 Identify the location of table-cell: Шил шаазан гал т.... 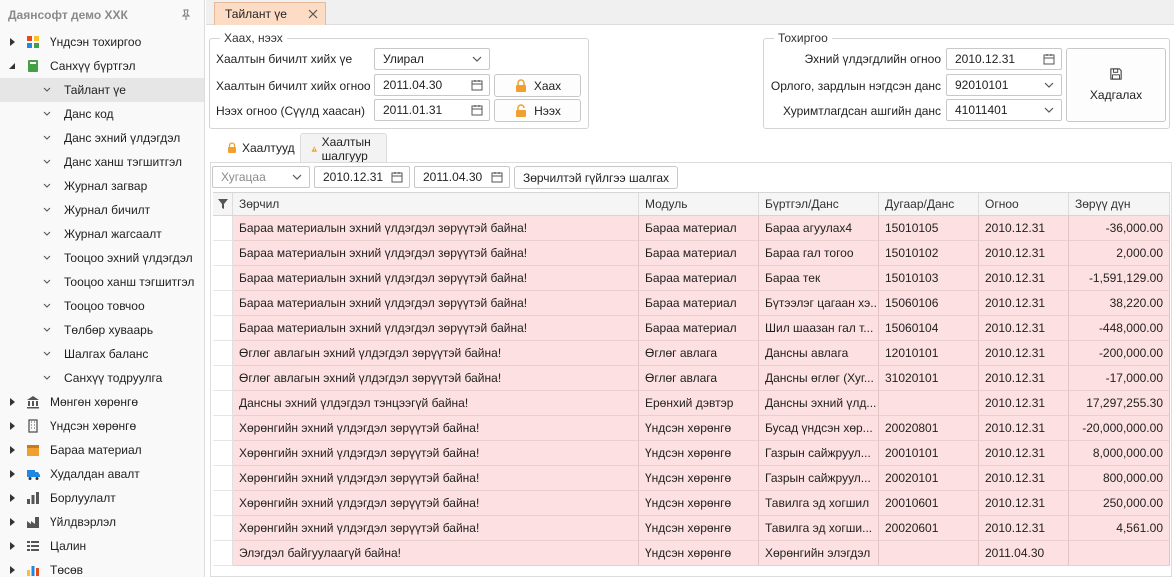
(819, 328).